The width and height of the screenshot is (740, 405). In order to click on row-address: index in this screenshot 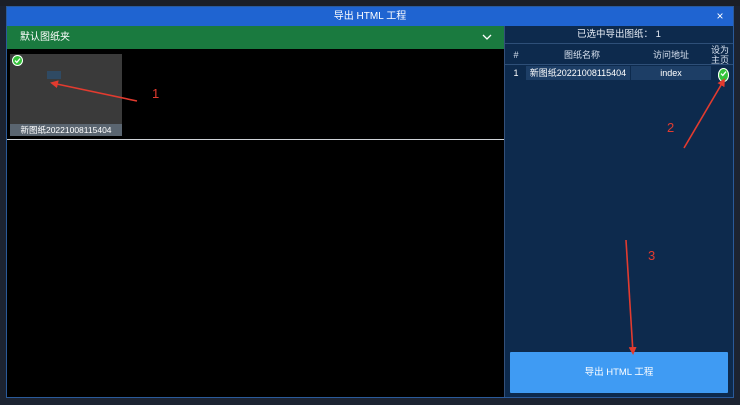, I will do `click(671, 73)`.